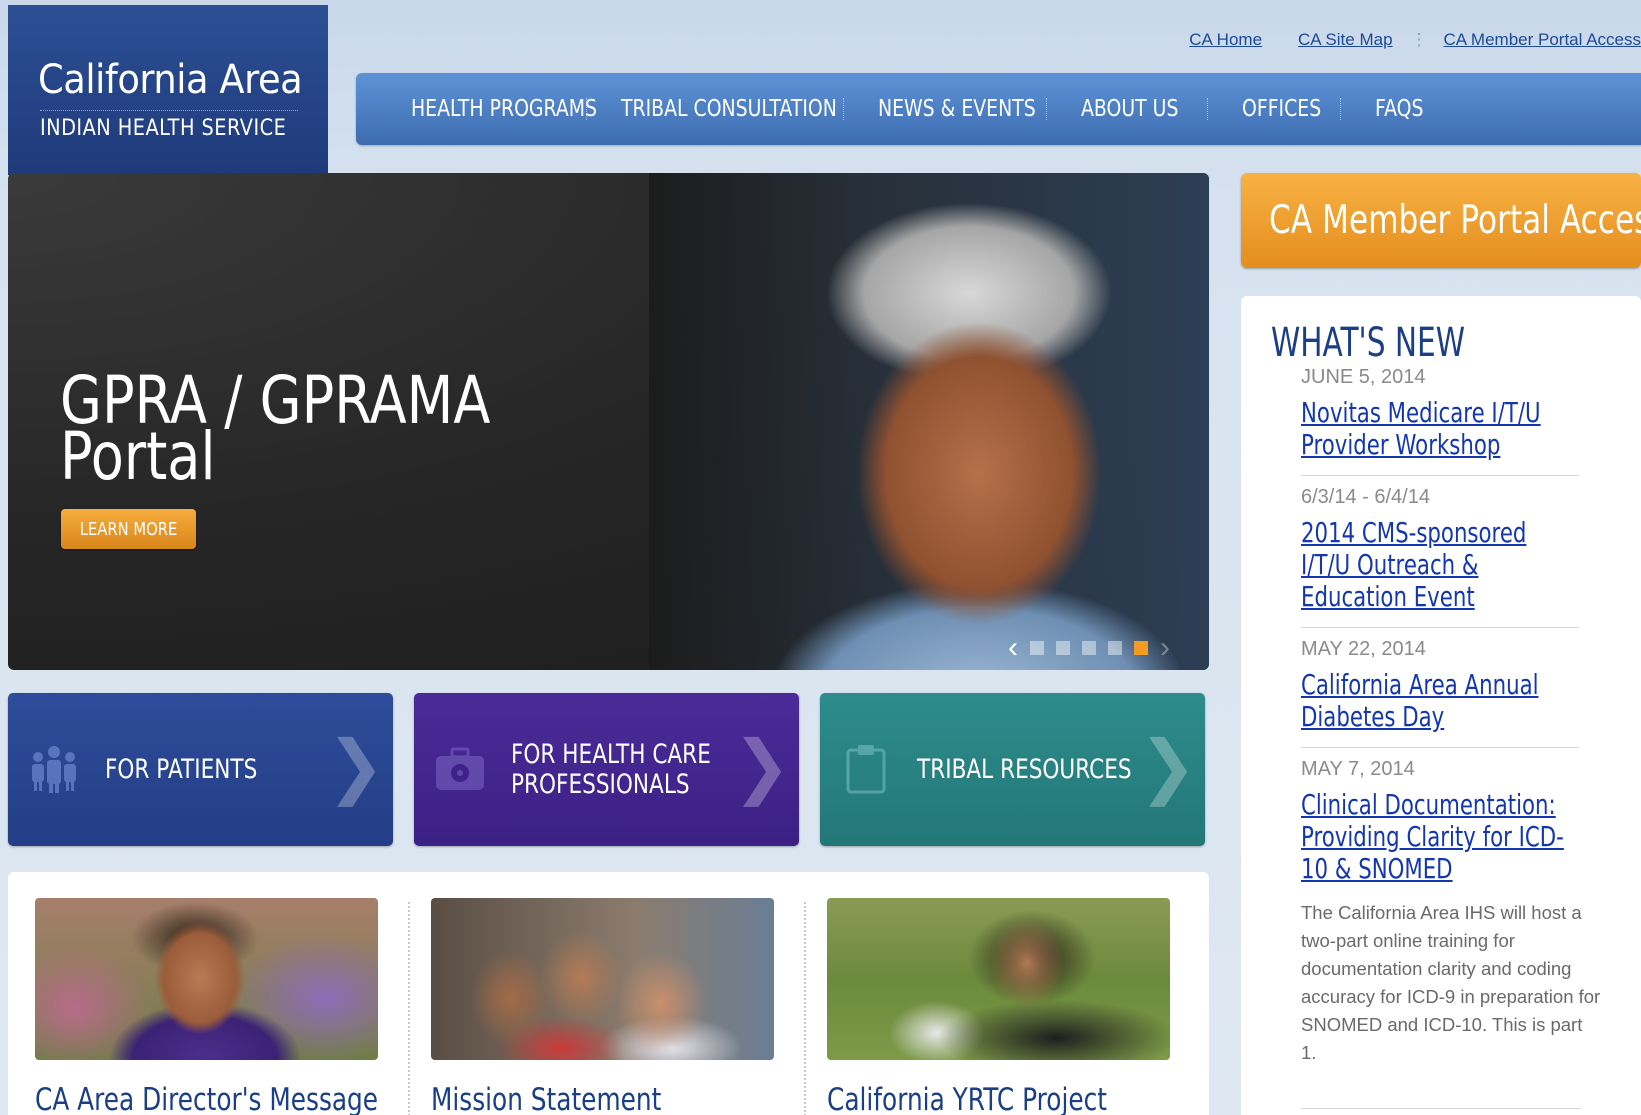  I want to click on nav-news-events: NEWS & EVENTS, so click(957, 109).